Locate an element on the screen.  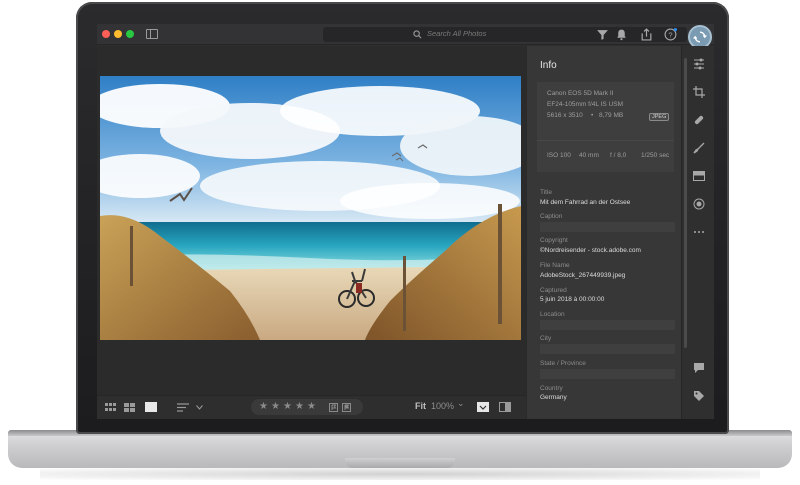
search-placeholder: Search All Photos is located at coordinates (457, 33).